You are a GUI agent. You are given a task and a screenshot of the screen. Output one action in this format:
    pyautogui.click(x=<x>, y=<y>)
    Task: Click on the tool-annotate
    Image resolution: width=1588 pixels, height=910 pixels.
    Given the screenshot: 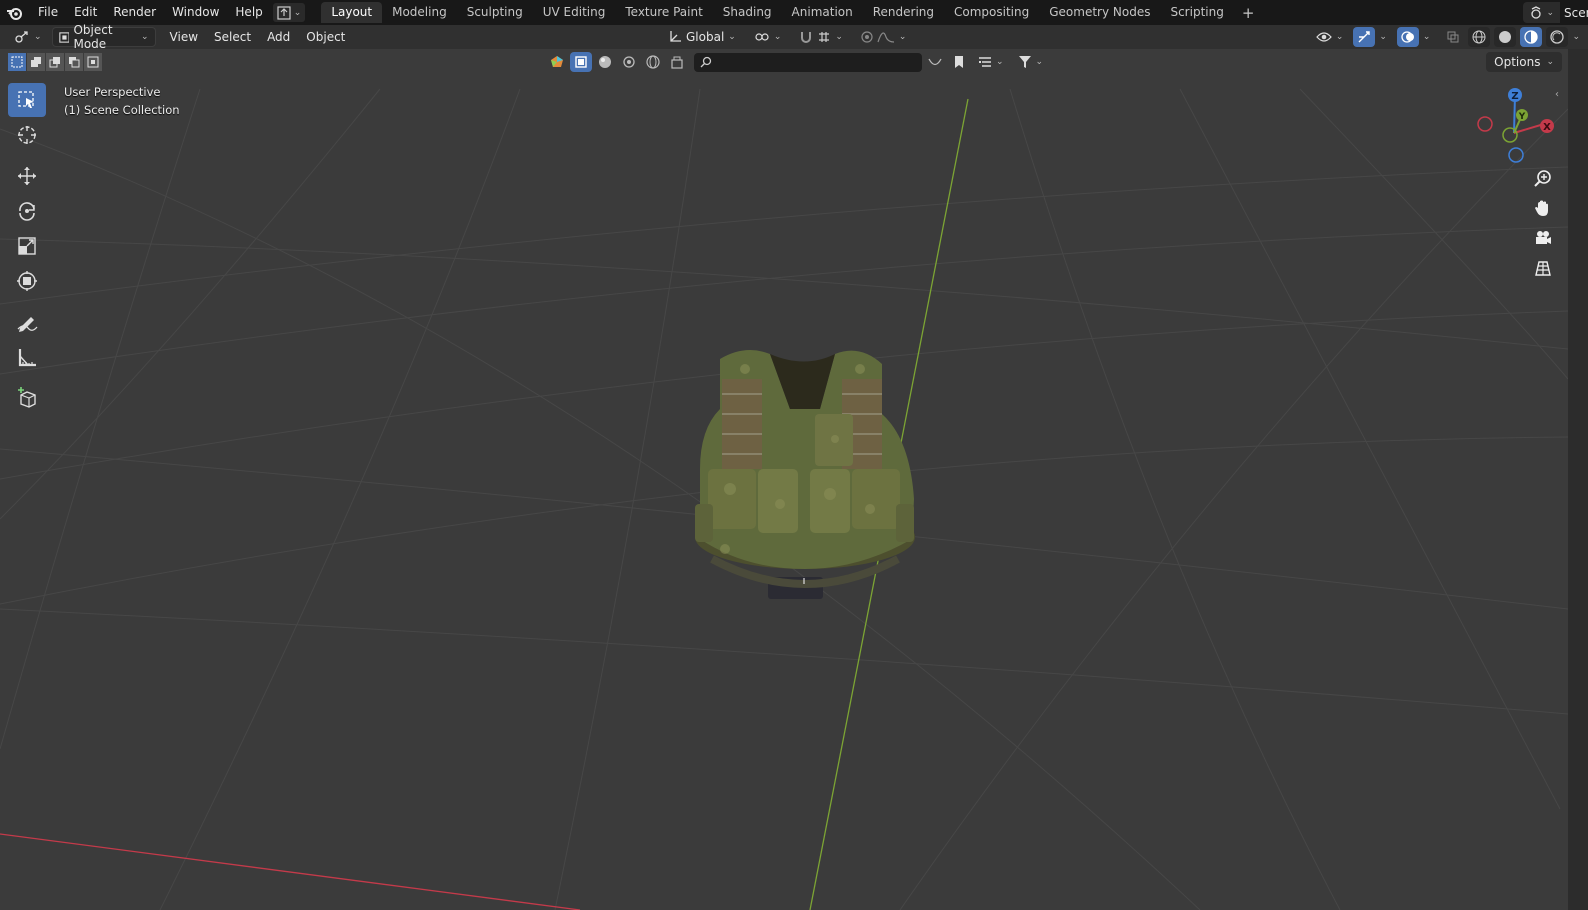 What is the action you would take?
    pyautogui.click(x=27, y=322)
    